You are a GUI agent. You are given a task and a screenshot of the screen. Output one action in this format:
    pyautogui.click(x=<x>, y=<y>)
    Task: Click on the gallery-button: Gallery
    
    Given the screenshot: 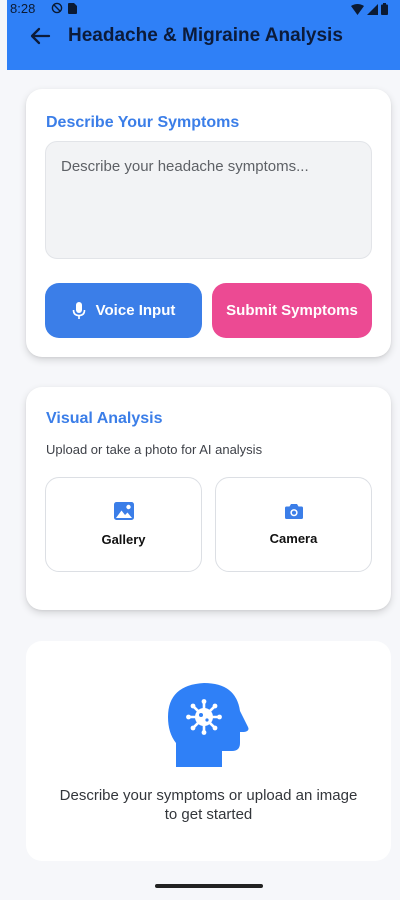 What is the action you would take?
    pyautogui.click(x=123, y=524)
    